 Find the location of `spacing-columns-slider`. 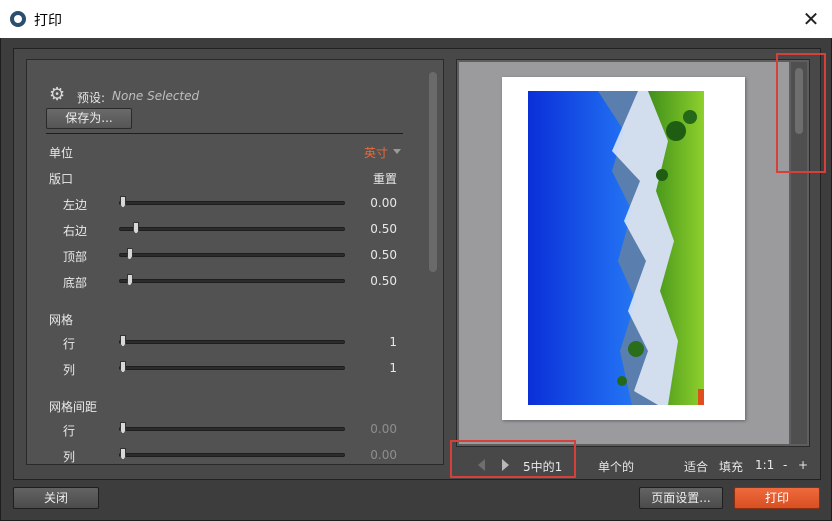

spacing-columns-slider is located at coordinates (232, 454).